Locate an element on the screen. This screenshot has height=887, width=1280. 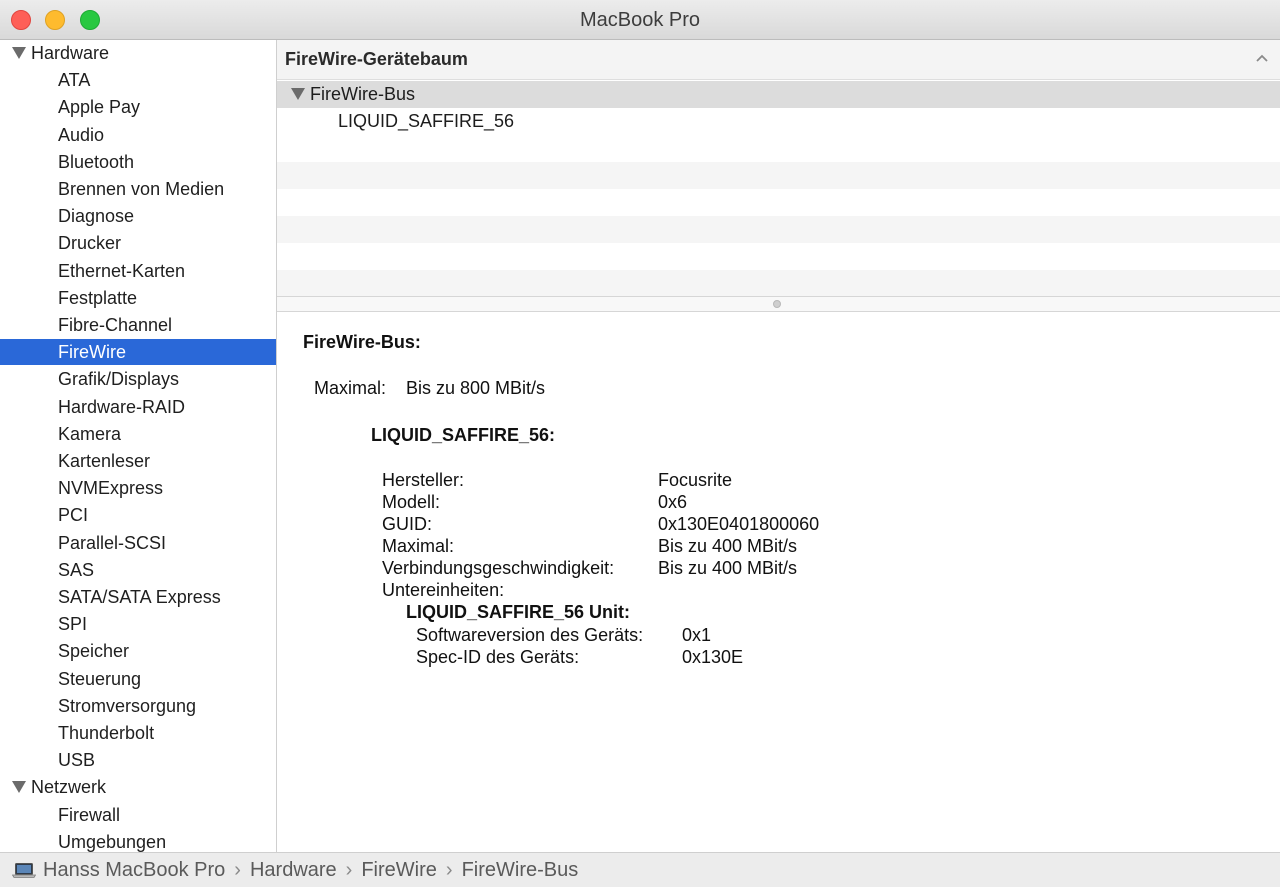
breadcrumb-item: FireWire is located at coordinates (399, 870).